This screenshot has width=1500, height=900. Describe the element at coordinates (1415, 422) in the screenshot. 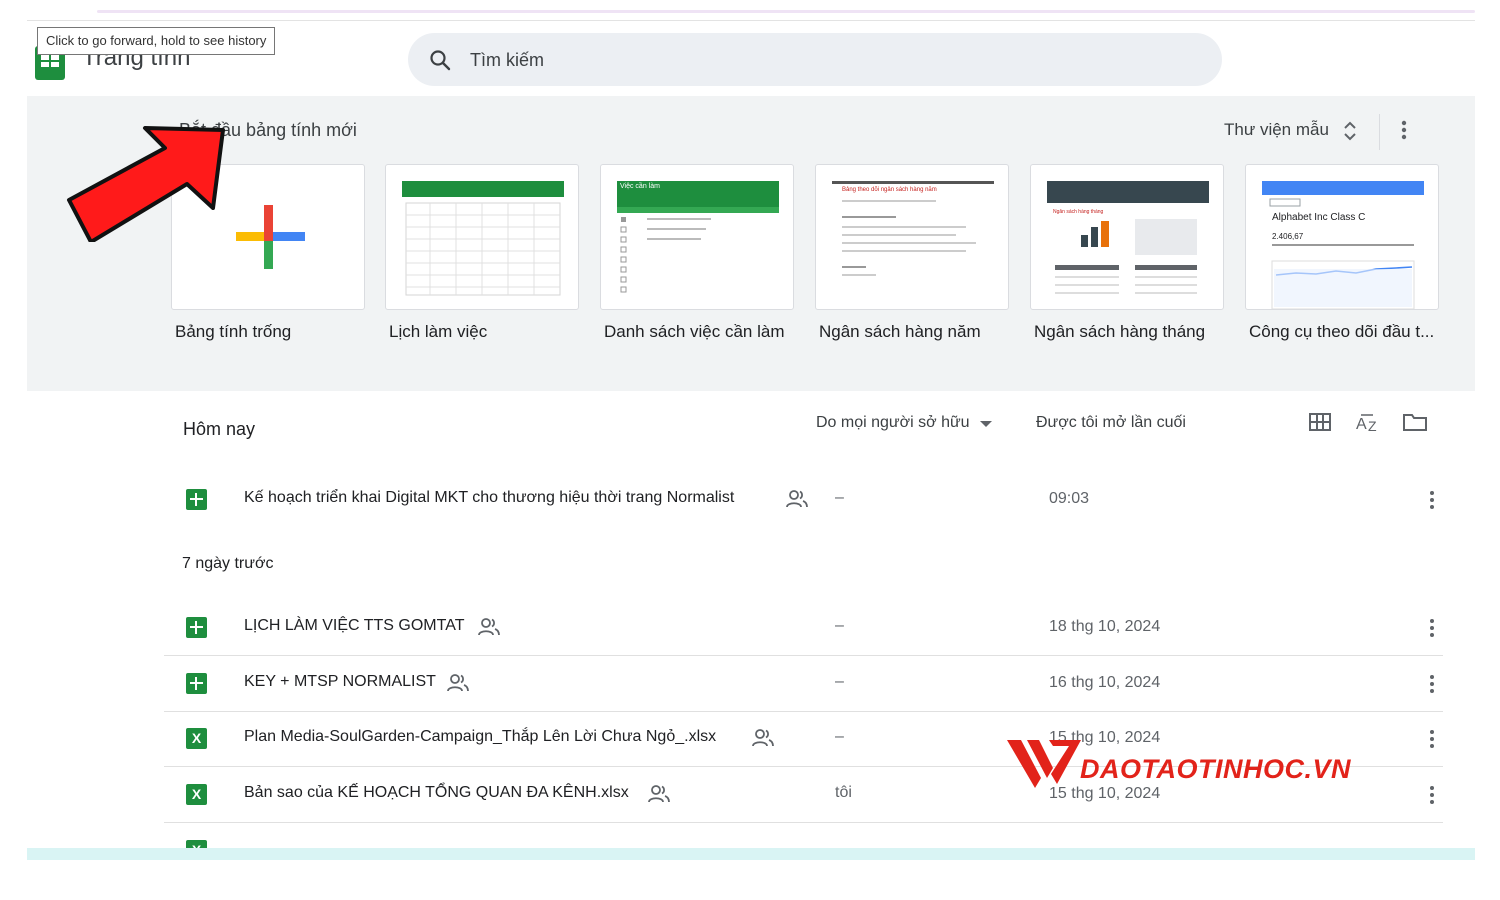

I see `folder-icon` at that location.